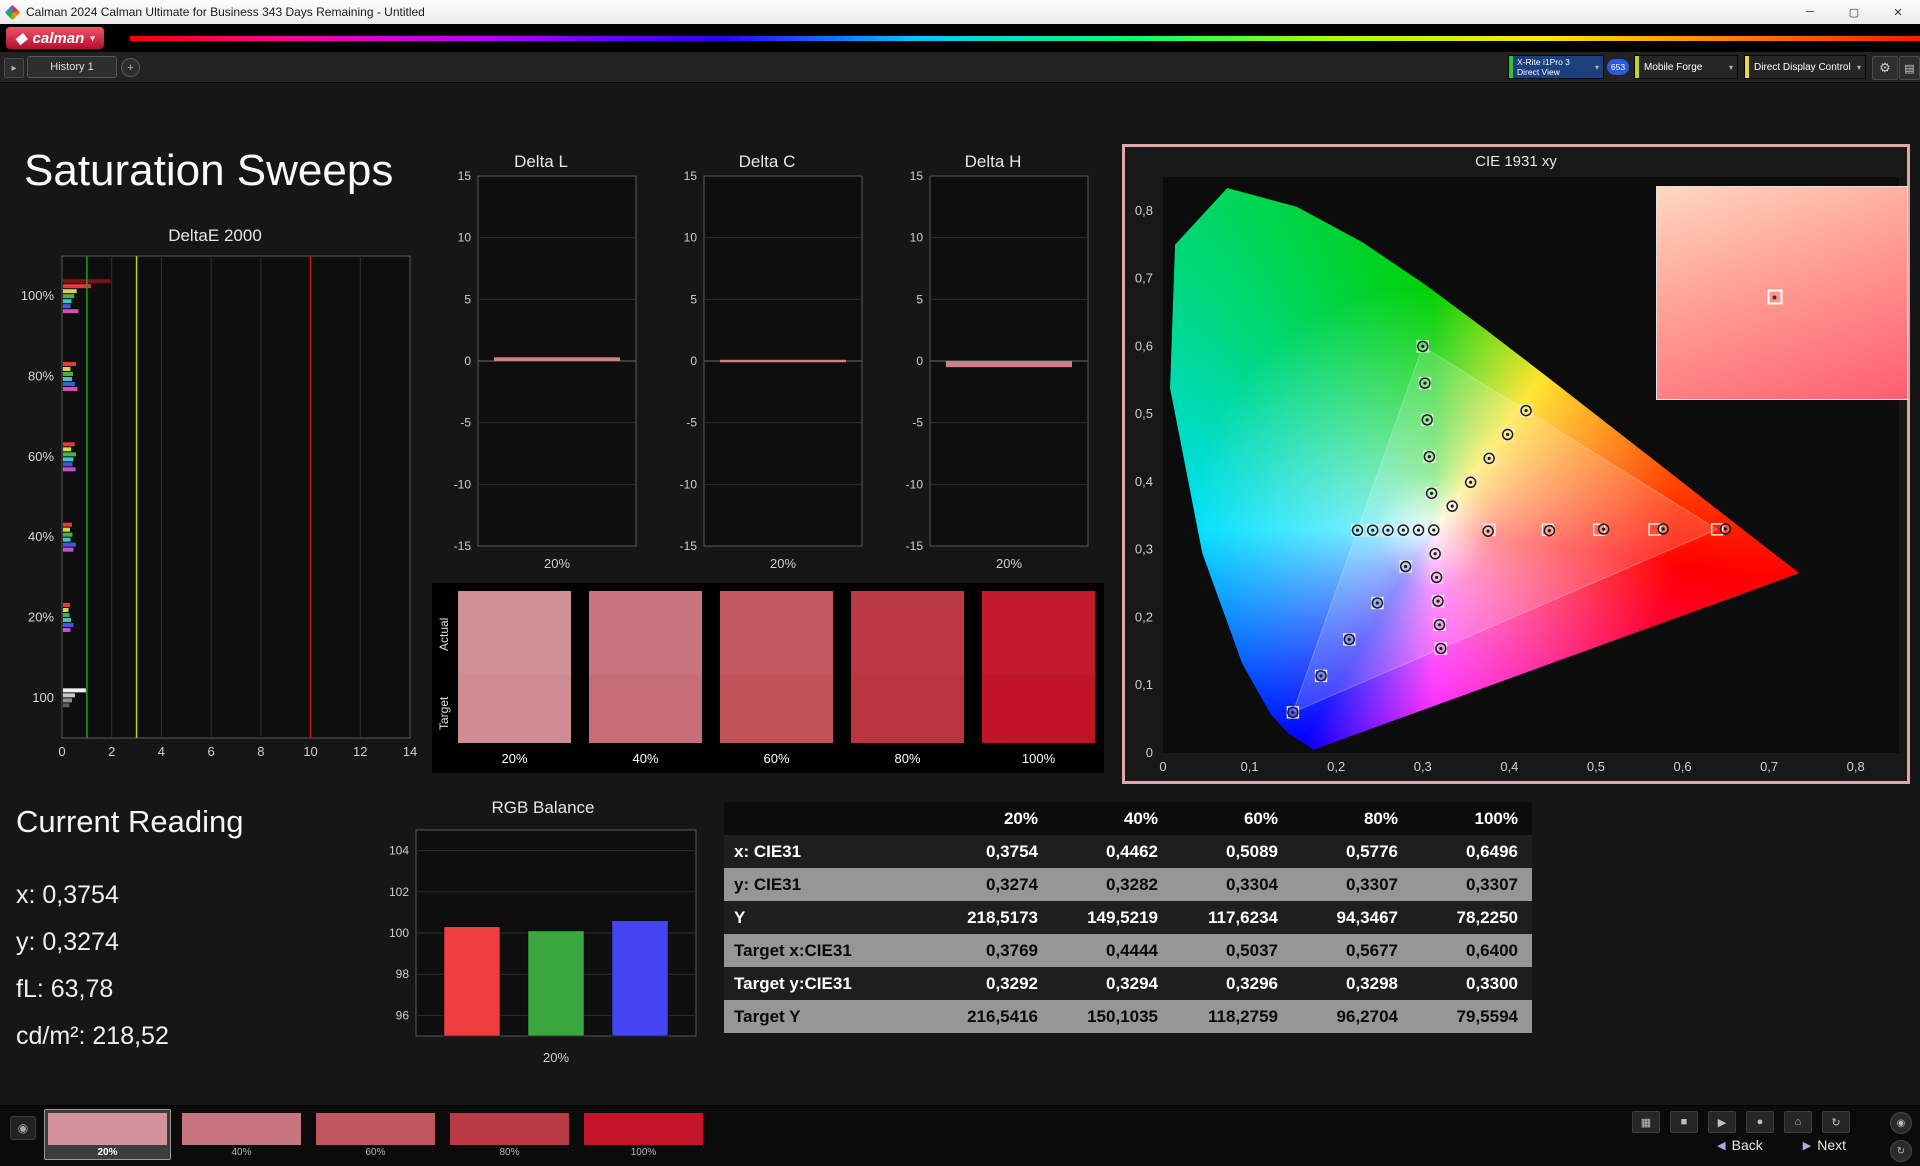  I want to click on calman-diamond-icon: ◆, so click(21, 38).